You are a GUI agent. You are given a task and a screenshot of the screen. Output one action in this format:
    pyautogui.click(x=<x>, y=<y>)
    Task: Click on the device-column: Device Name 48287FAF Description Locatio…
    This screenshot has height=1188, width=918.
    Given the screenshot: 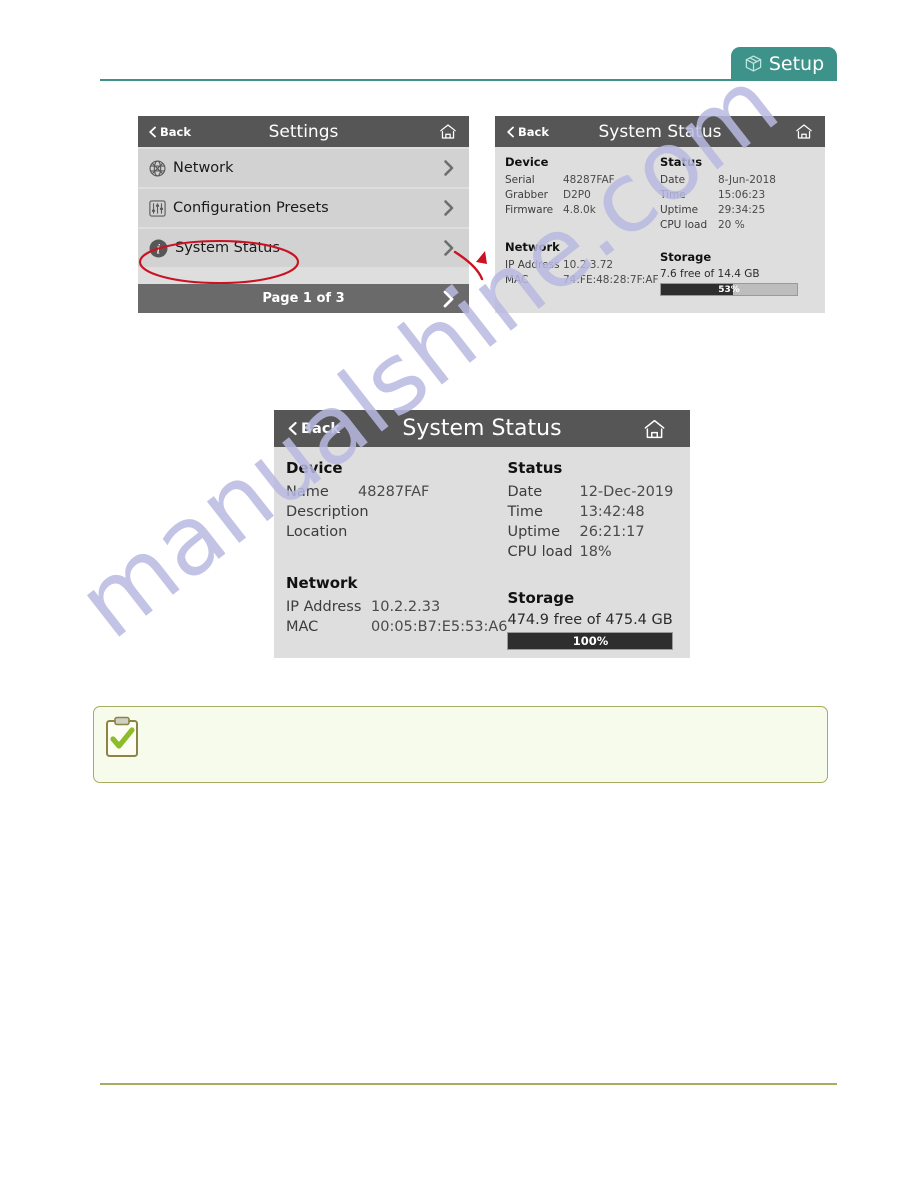 What is the action you would take?
    pyautogui.click(x=396, y=554)
    